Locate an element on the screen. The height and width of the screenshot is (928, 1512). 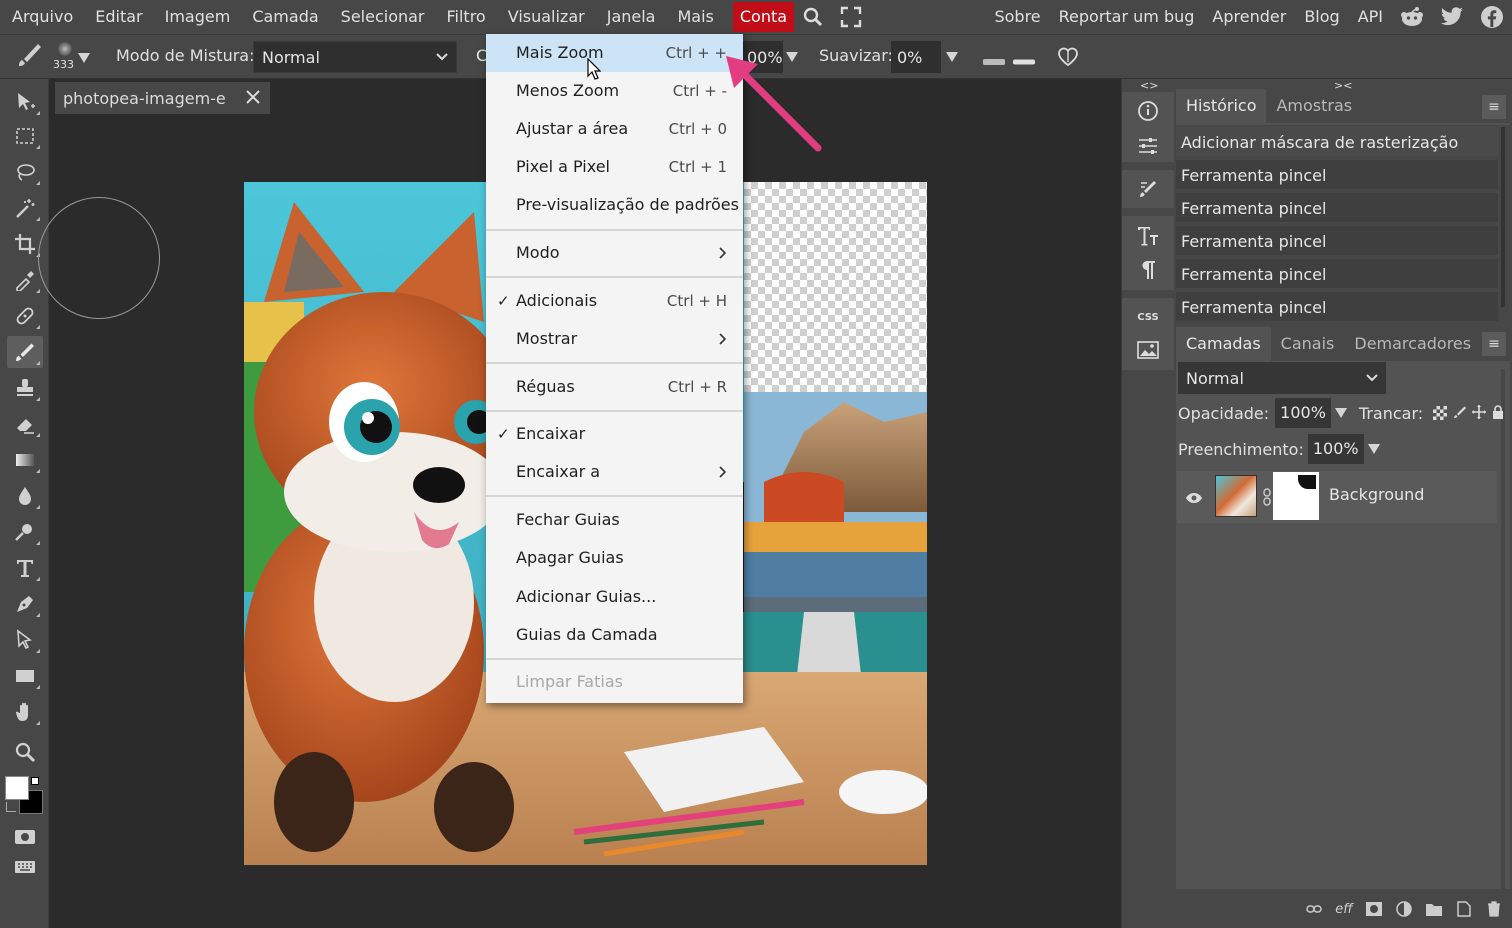
lock-transparency-icon is located at coordinates (1440, 413).